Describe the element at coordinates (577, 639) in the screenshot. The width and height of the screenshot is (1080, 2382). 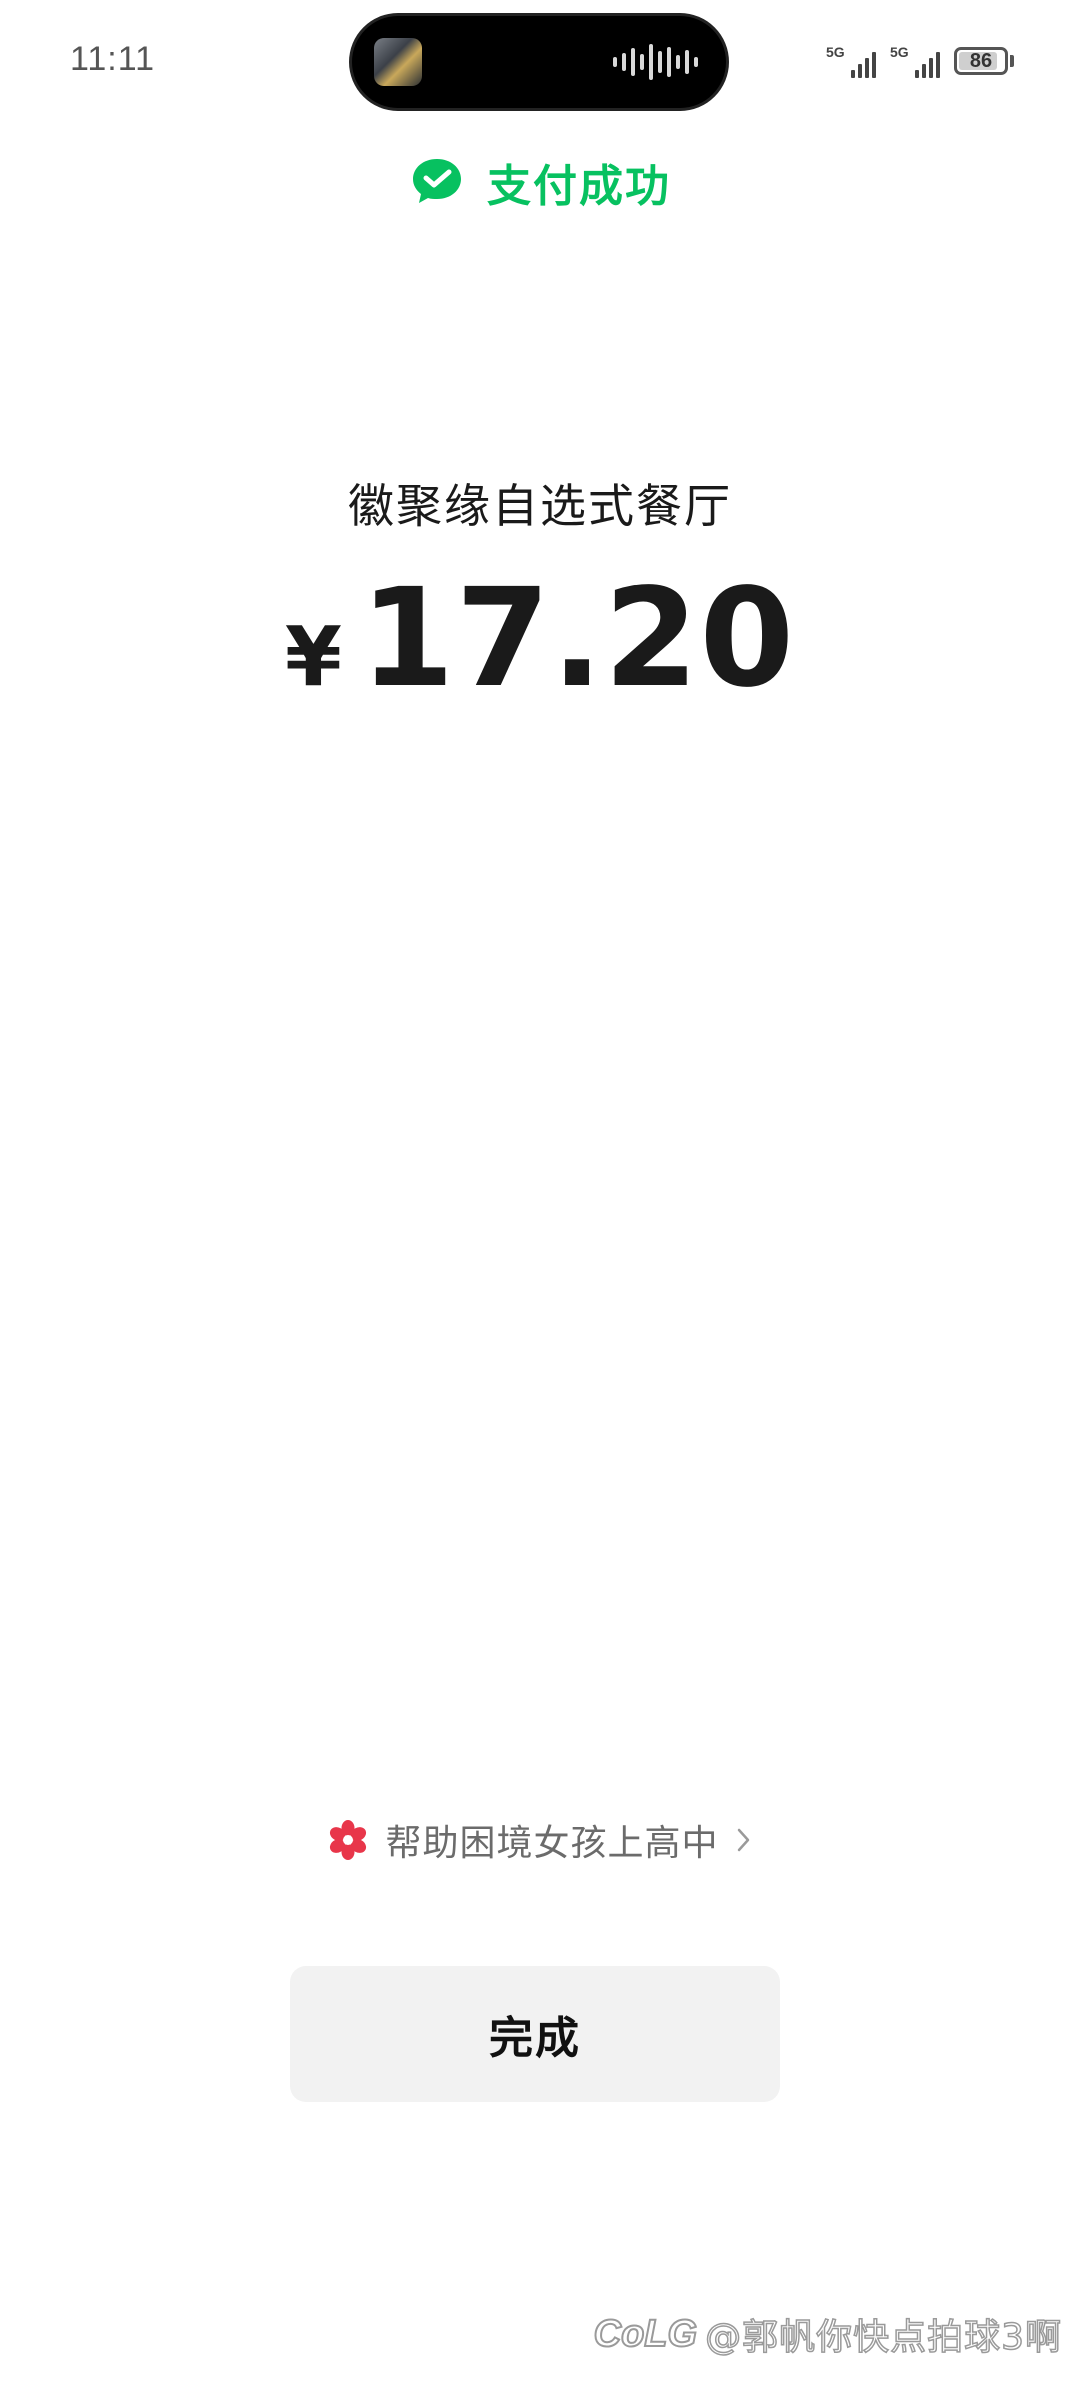
I see `amount-value: 17.20` at that location.